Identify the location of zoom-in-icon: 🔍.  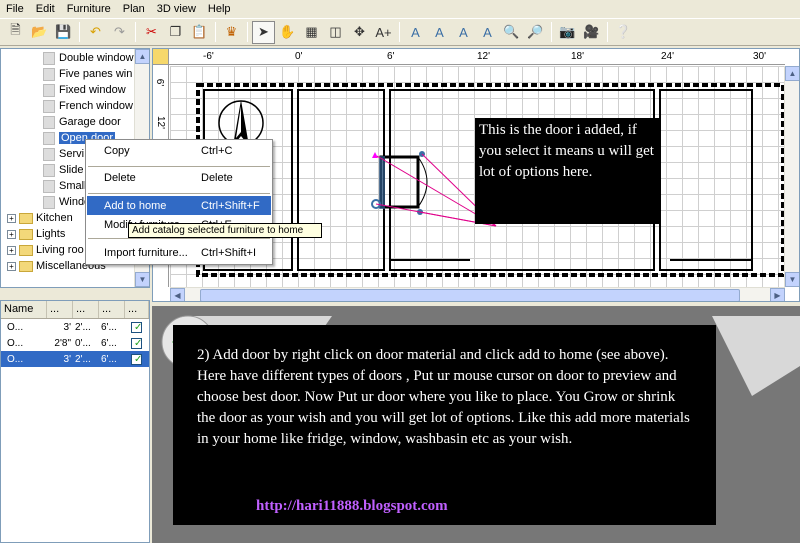
(511, 32).